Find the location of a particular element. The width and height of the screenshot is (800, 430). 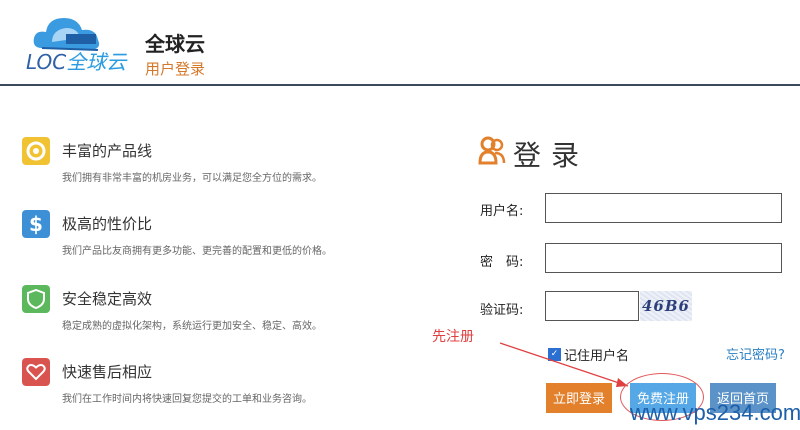

username-label: 用户名: is located at coordinates (502, 211).